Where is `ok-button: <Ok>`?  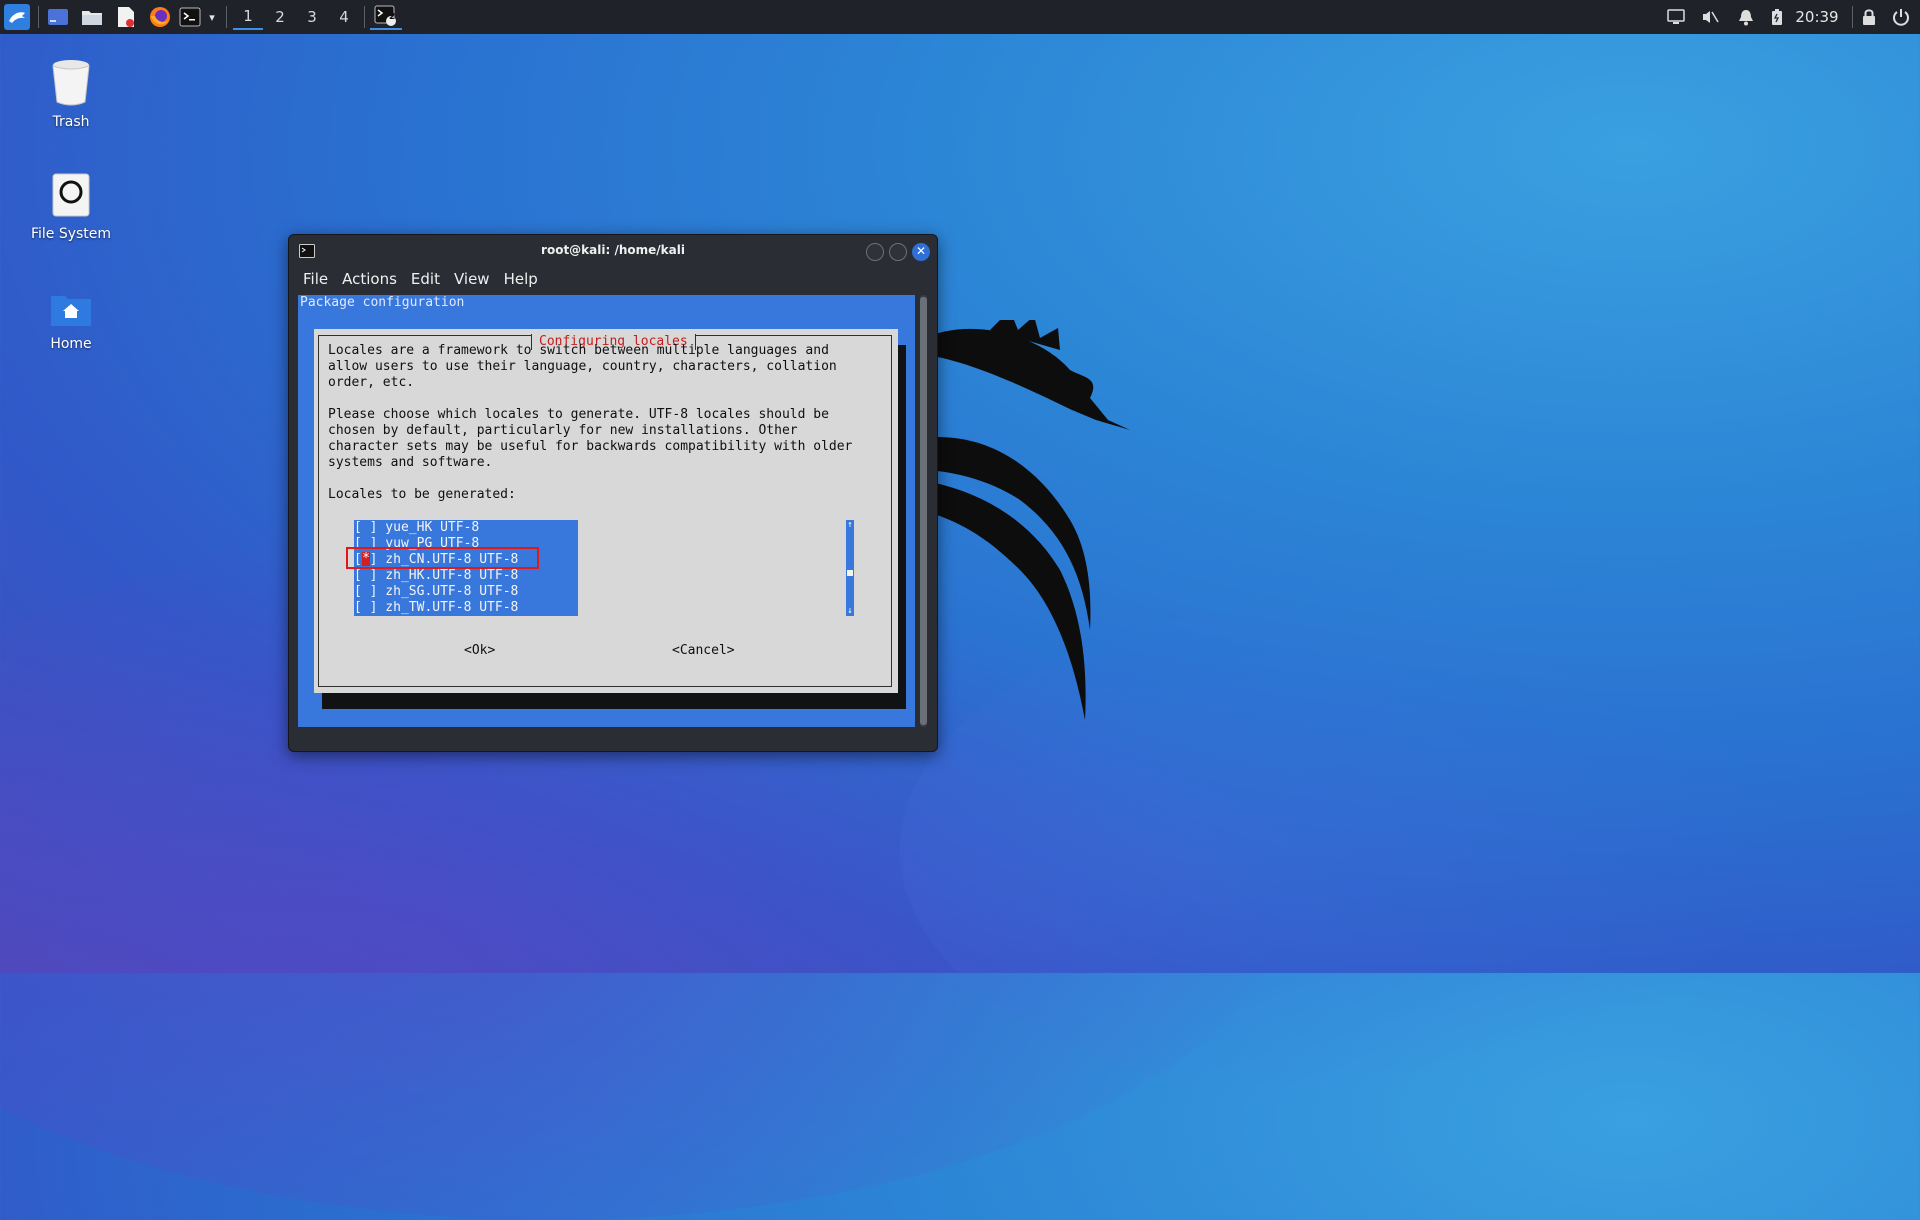 ok-button: <Ok> is located at coordinates (479, 651).